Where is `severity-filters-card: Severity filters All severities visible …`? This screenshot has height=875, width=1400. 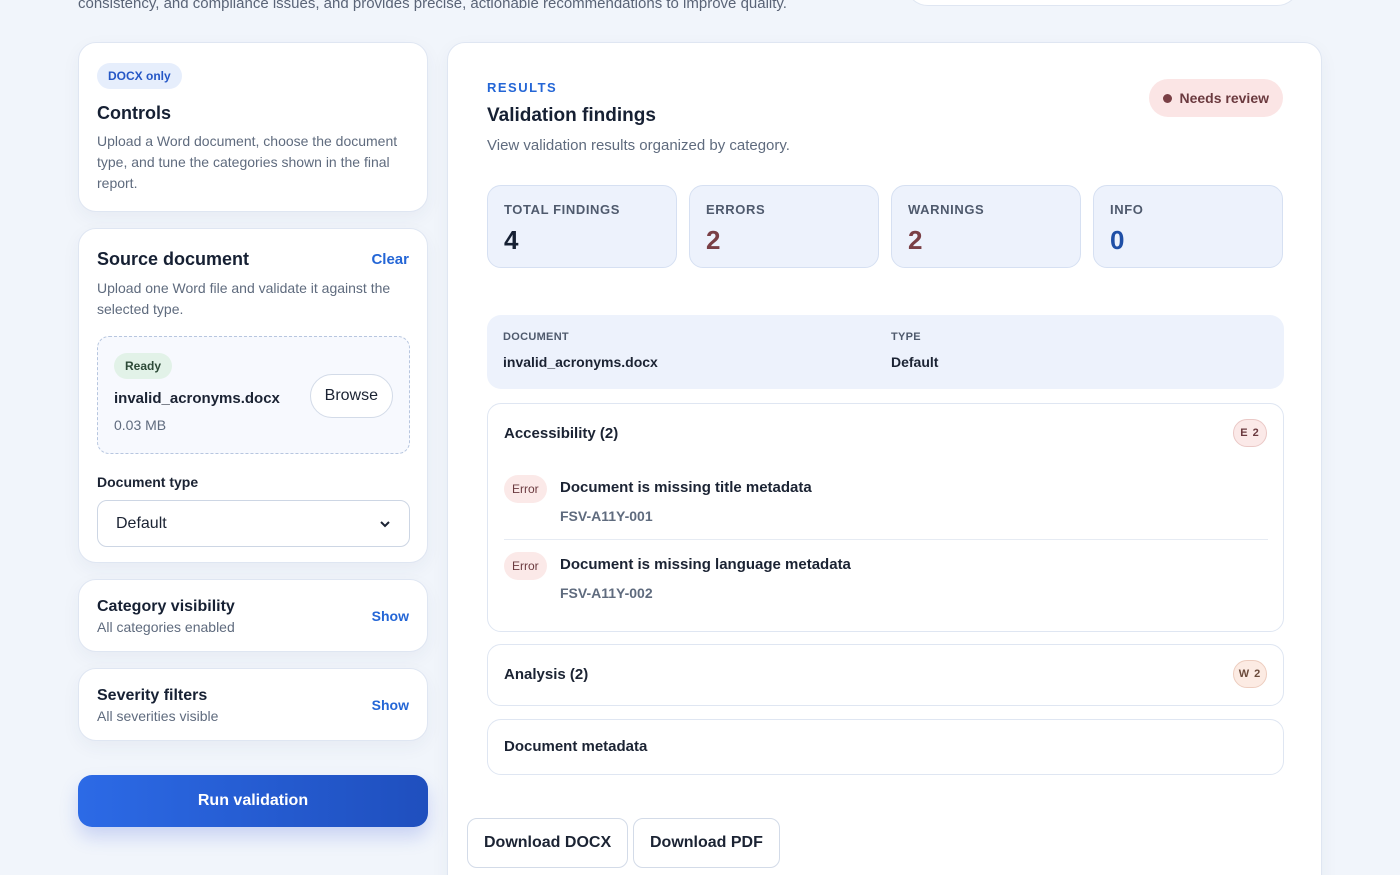
severity-filters-card: Severity filters All severities visible … is located at coordinates (253, 704).